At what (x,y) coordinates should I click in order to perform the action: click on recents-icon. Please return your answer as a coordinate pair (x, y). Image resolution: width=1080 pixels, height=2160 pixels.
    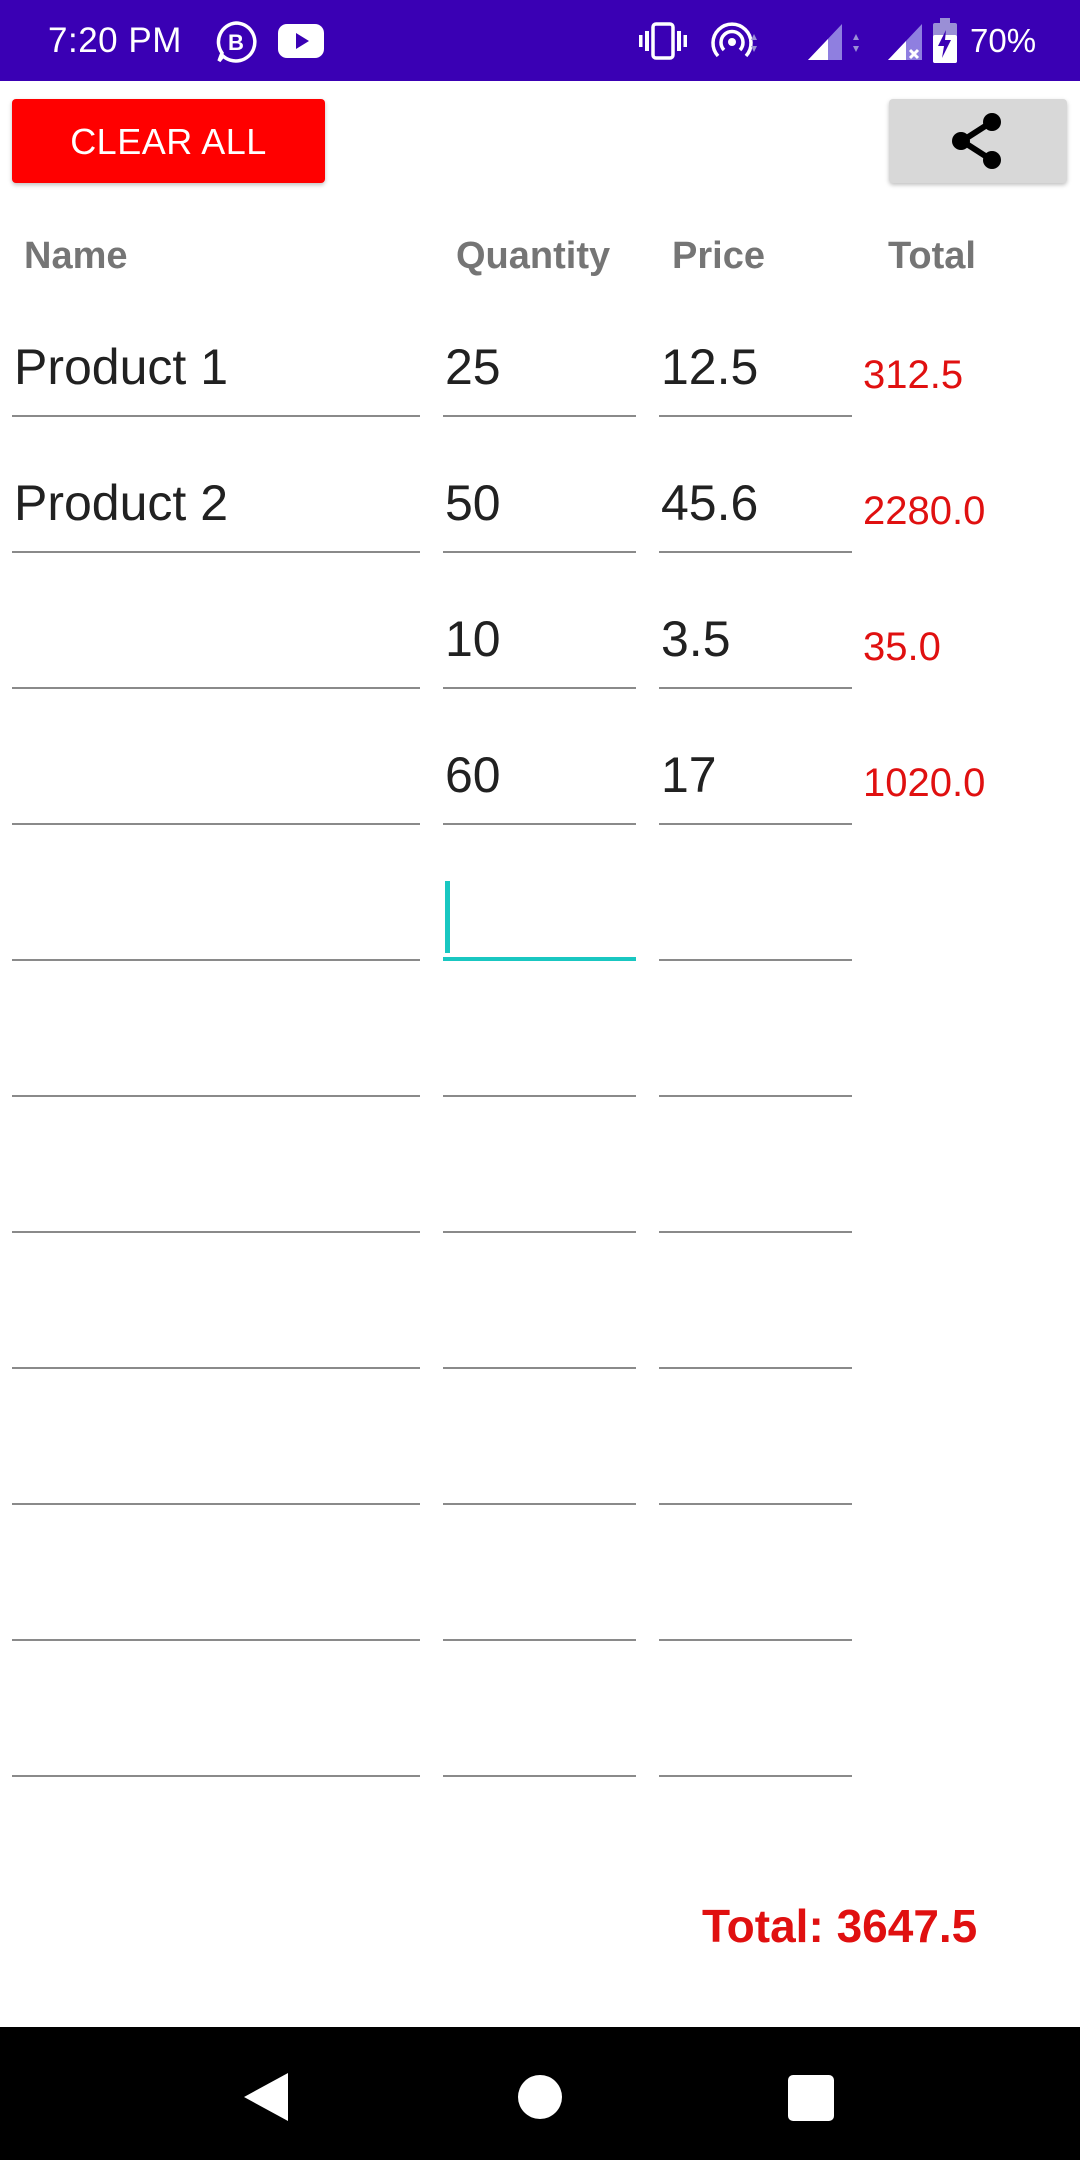
    Looking at the image, I should click on (810, 2097).